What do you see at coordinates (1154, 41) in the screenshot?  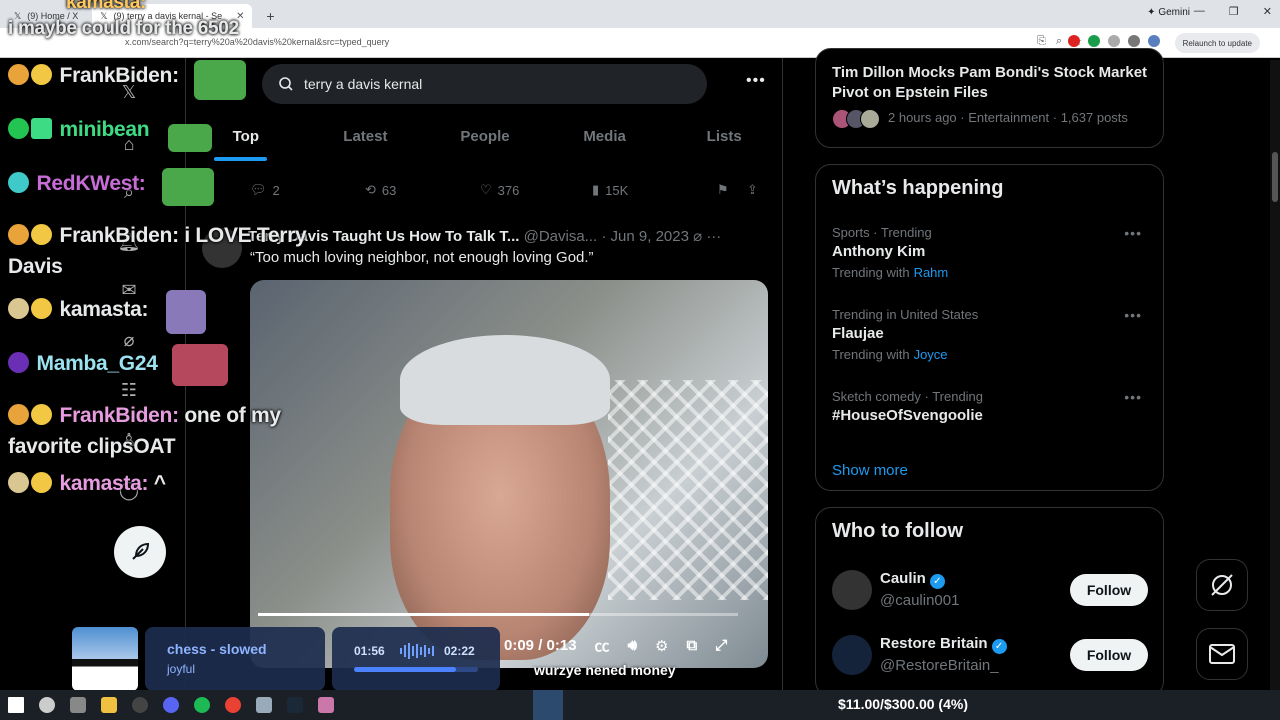 I see `profile-avatar` at bounding box center [1154, 41].